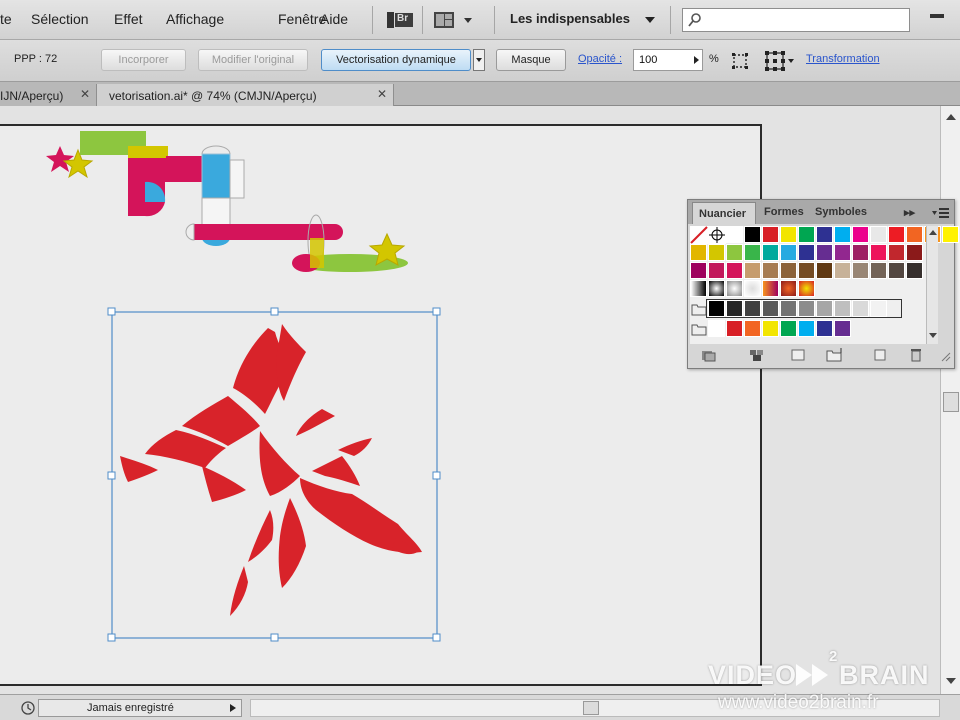 The image size is (960, 720). What do you see at coordinates (479, 60) in the screenshot?
I see `vectorisation-options-button` at bounding box center [479, 60].